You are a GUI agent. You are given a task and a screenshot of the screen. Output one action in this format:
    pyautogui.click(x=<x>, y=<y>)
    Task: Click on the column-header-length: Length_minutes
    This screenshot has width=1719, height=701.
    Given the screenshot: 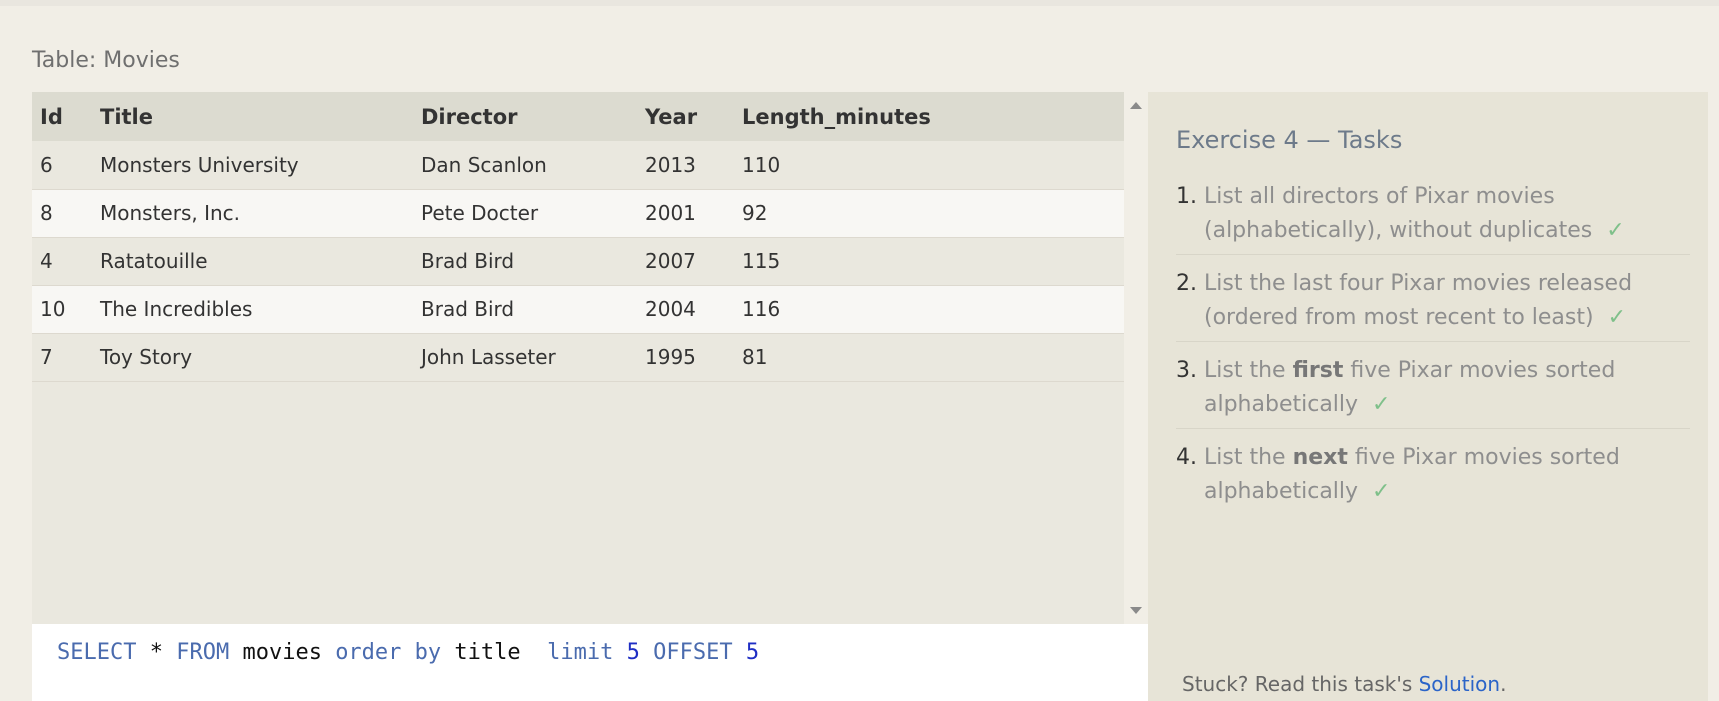 What is the action you would take?
    pyautogui.click(x=929, y=116)
    